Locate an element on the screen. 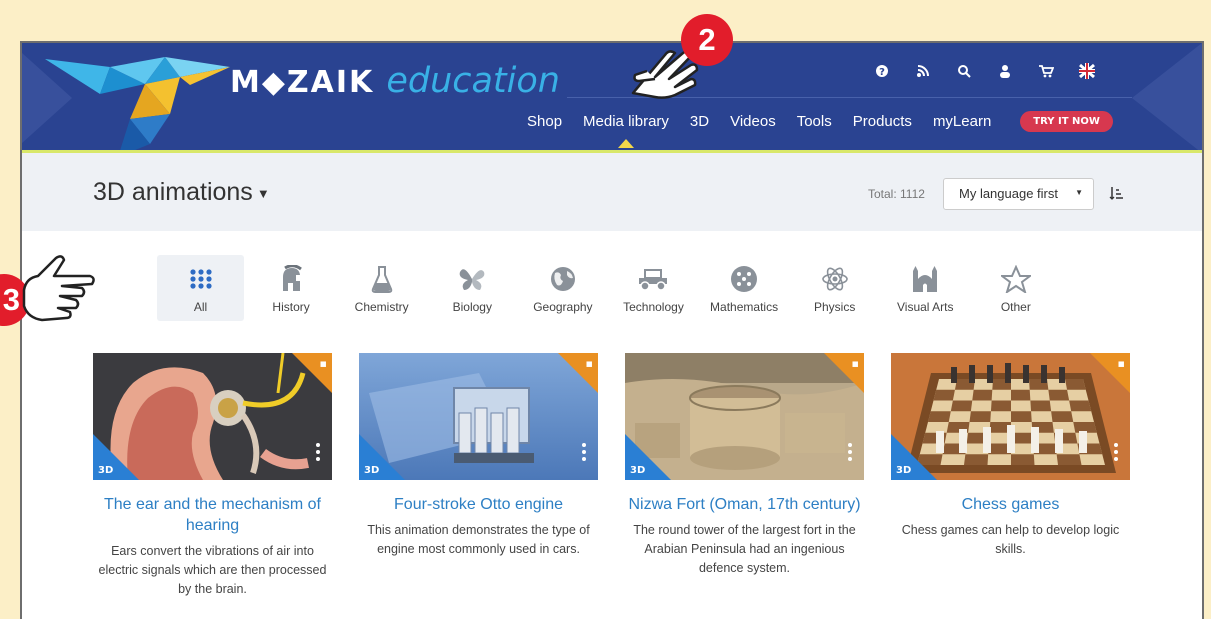 The width and height of the screenshot is (1211, 619). select-arrow-icon: ▼ is located at coordinates (1079, 192).